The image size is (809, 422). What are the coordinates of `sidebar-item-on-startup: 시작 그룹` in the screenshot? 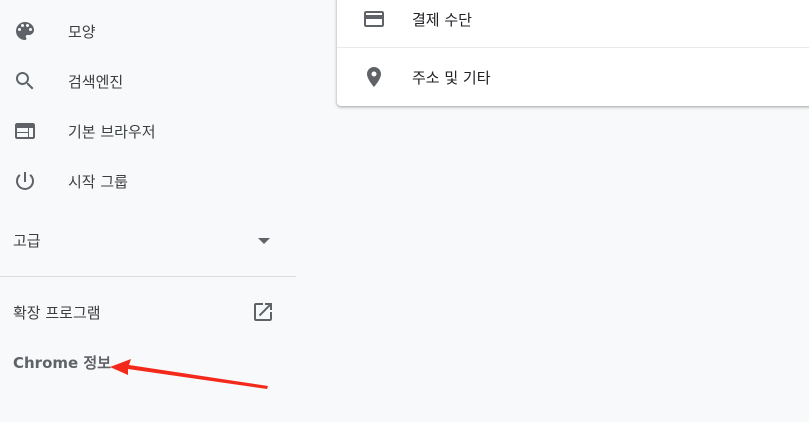 It's located at (148, 181).